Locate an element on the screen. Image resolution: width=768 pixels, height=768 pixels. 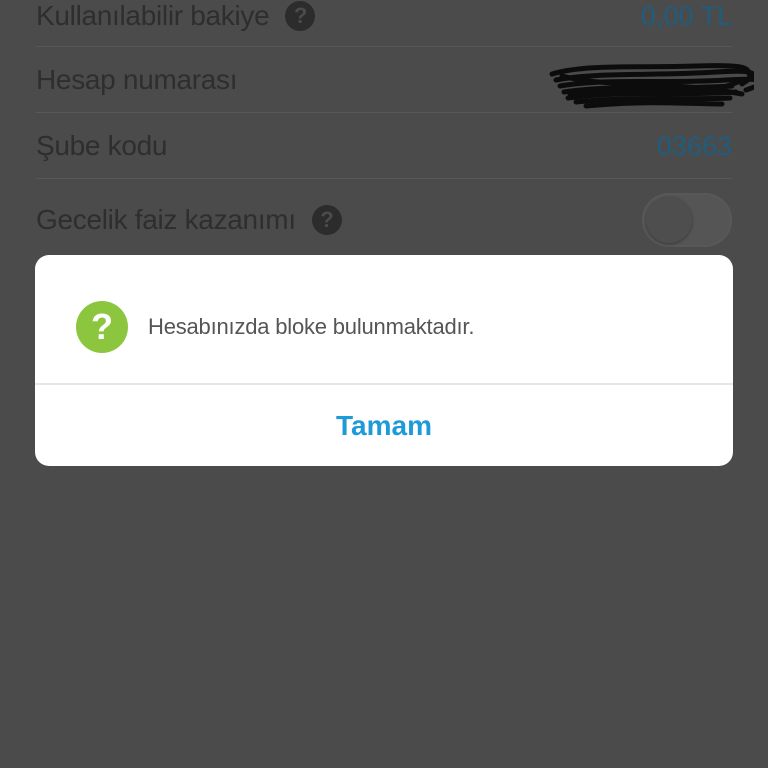
question-circle-icon: ? is located at coordinates (102, 327).